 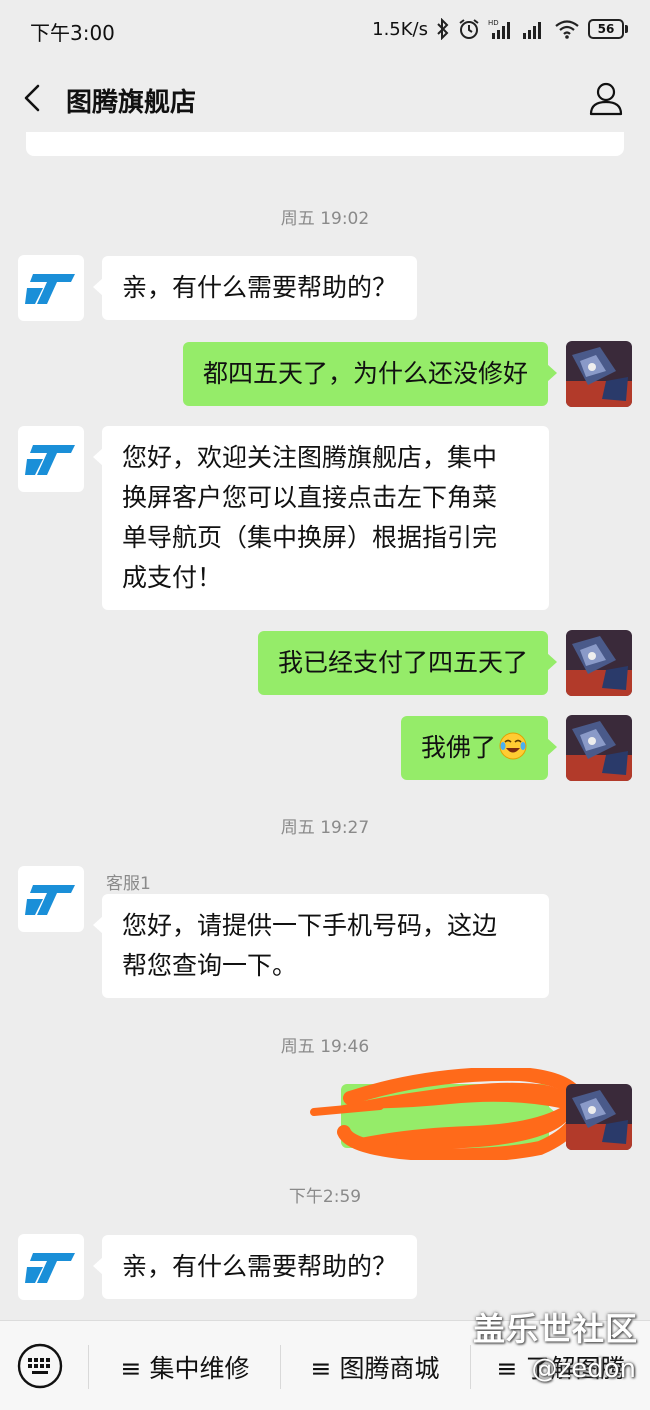 What do you see at coordinates (321, 946) in the screenshot?
I see `message-bubble-incoming: 您好，请提供一下手机号码，这边 帮您查询一下。` at bounding box center [321, 946].